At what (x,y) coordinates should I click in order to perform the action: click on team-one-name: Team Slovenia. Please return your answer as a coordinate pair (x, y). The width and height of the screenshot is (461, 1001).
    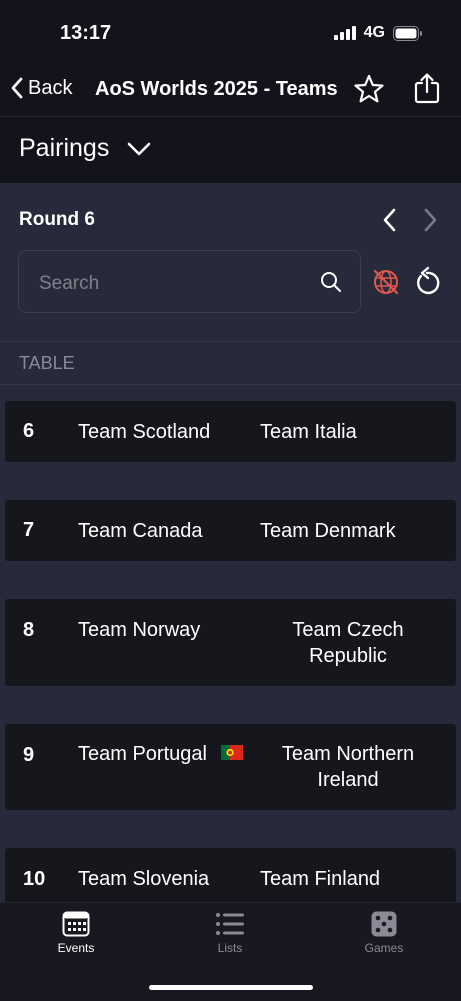
    Looking at the image, I should click on (144, 879).